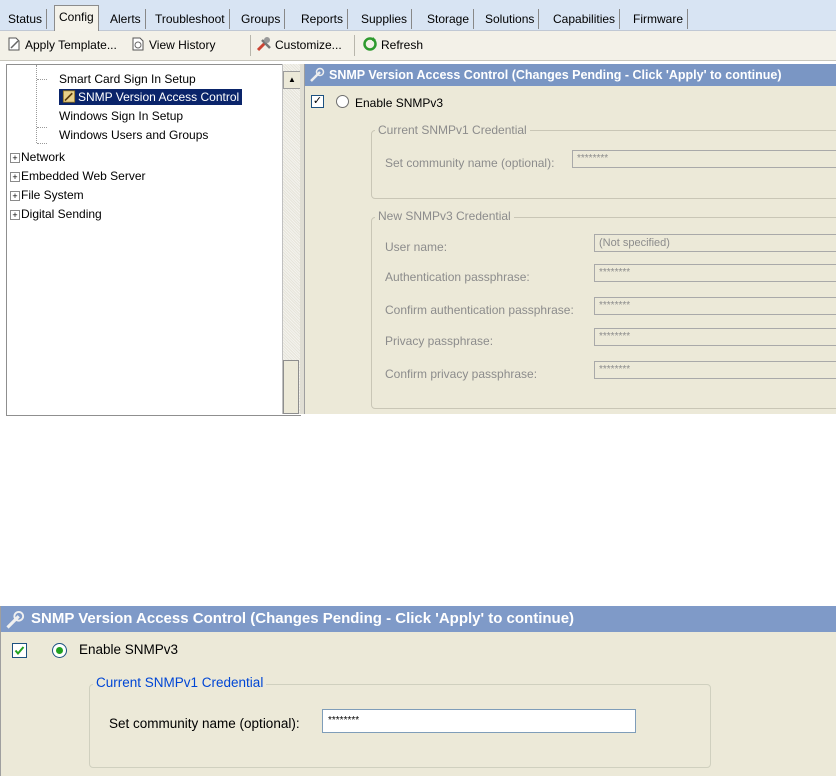 This screenshot has width=836, height=776. What do you see at coordinates (385, 19) in the screenshot?
I see `tab-supplies: Supplies` at bounding box center [385, 19].